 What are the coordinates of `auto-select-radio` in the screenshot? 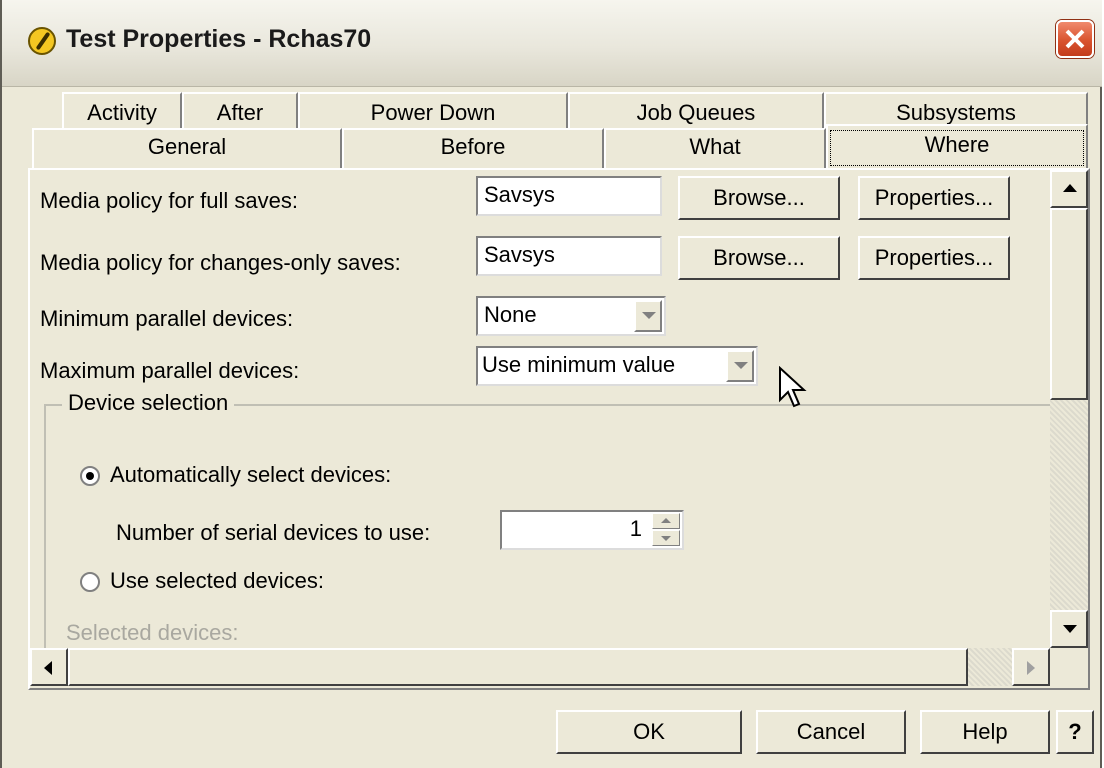 It's located at (90, 476).